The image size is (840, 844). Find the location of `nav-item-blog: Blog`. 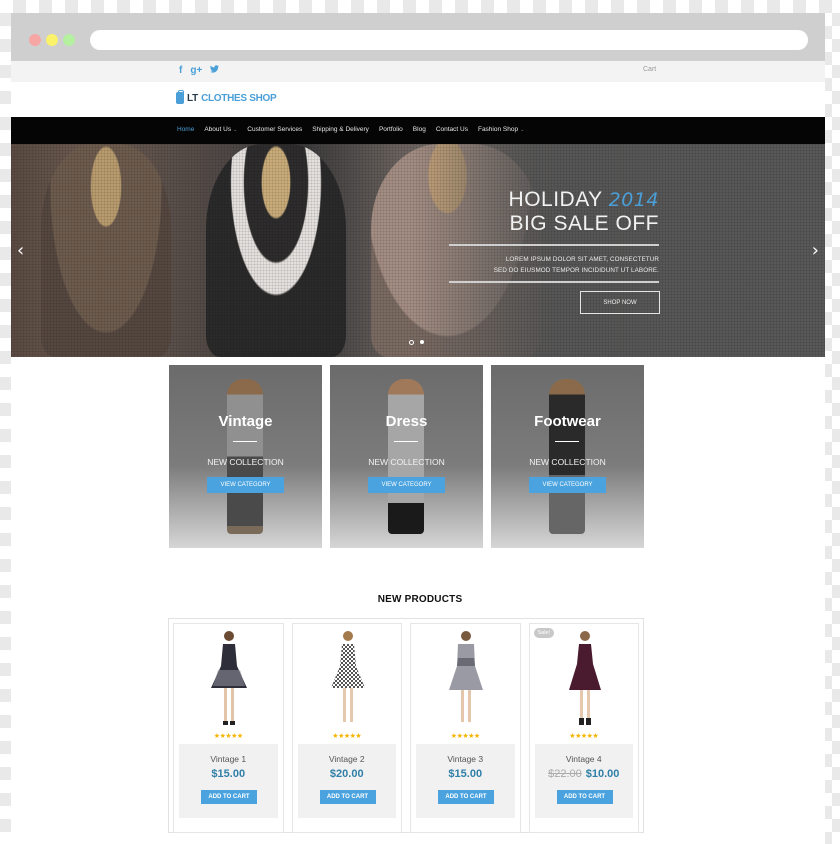

nav-item-blog: Blog is located at coordinates (419, 129).